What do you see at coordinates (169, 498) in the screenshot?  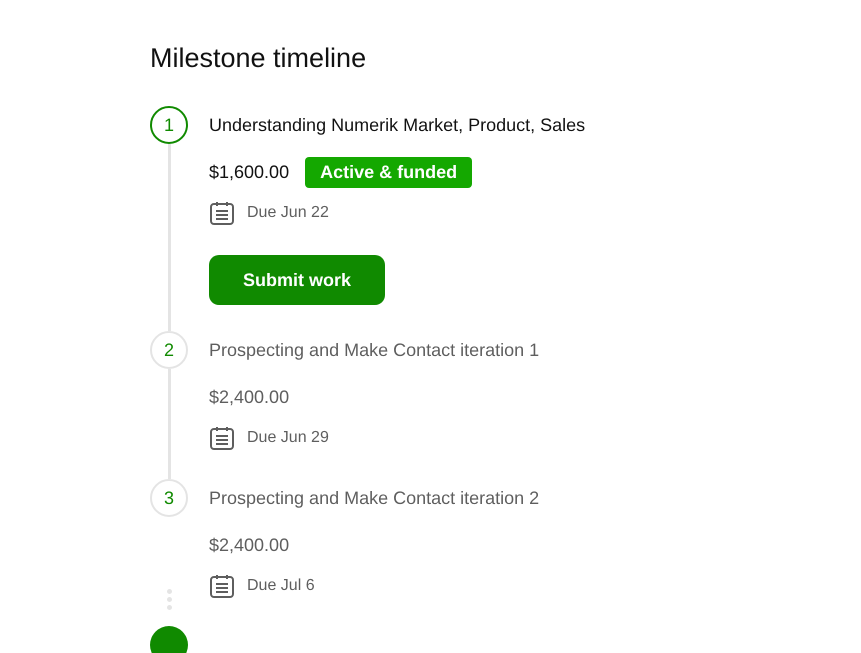 I see `step-number: 3` at bounding box center [169, 498].